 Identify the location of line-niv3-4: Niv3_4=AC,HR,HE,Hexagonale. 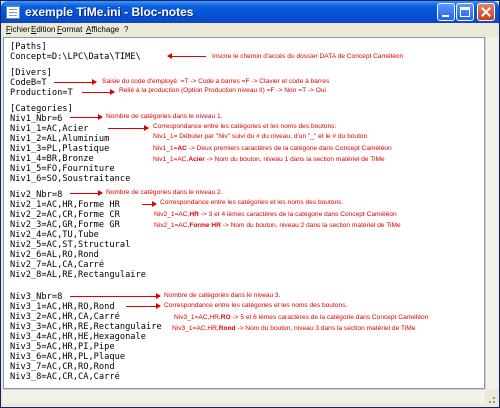
(78, 337).